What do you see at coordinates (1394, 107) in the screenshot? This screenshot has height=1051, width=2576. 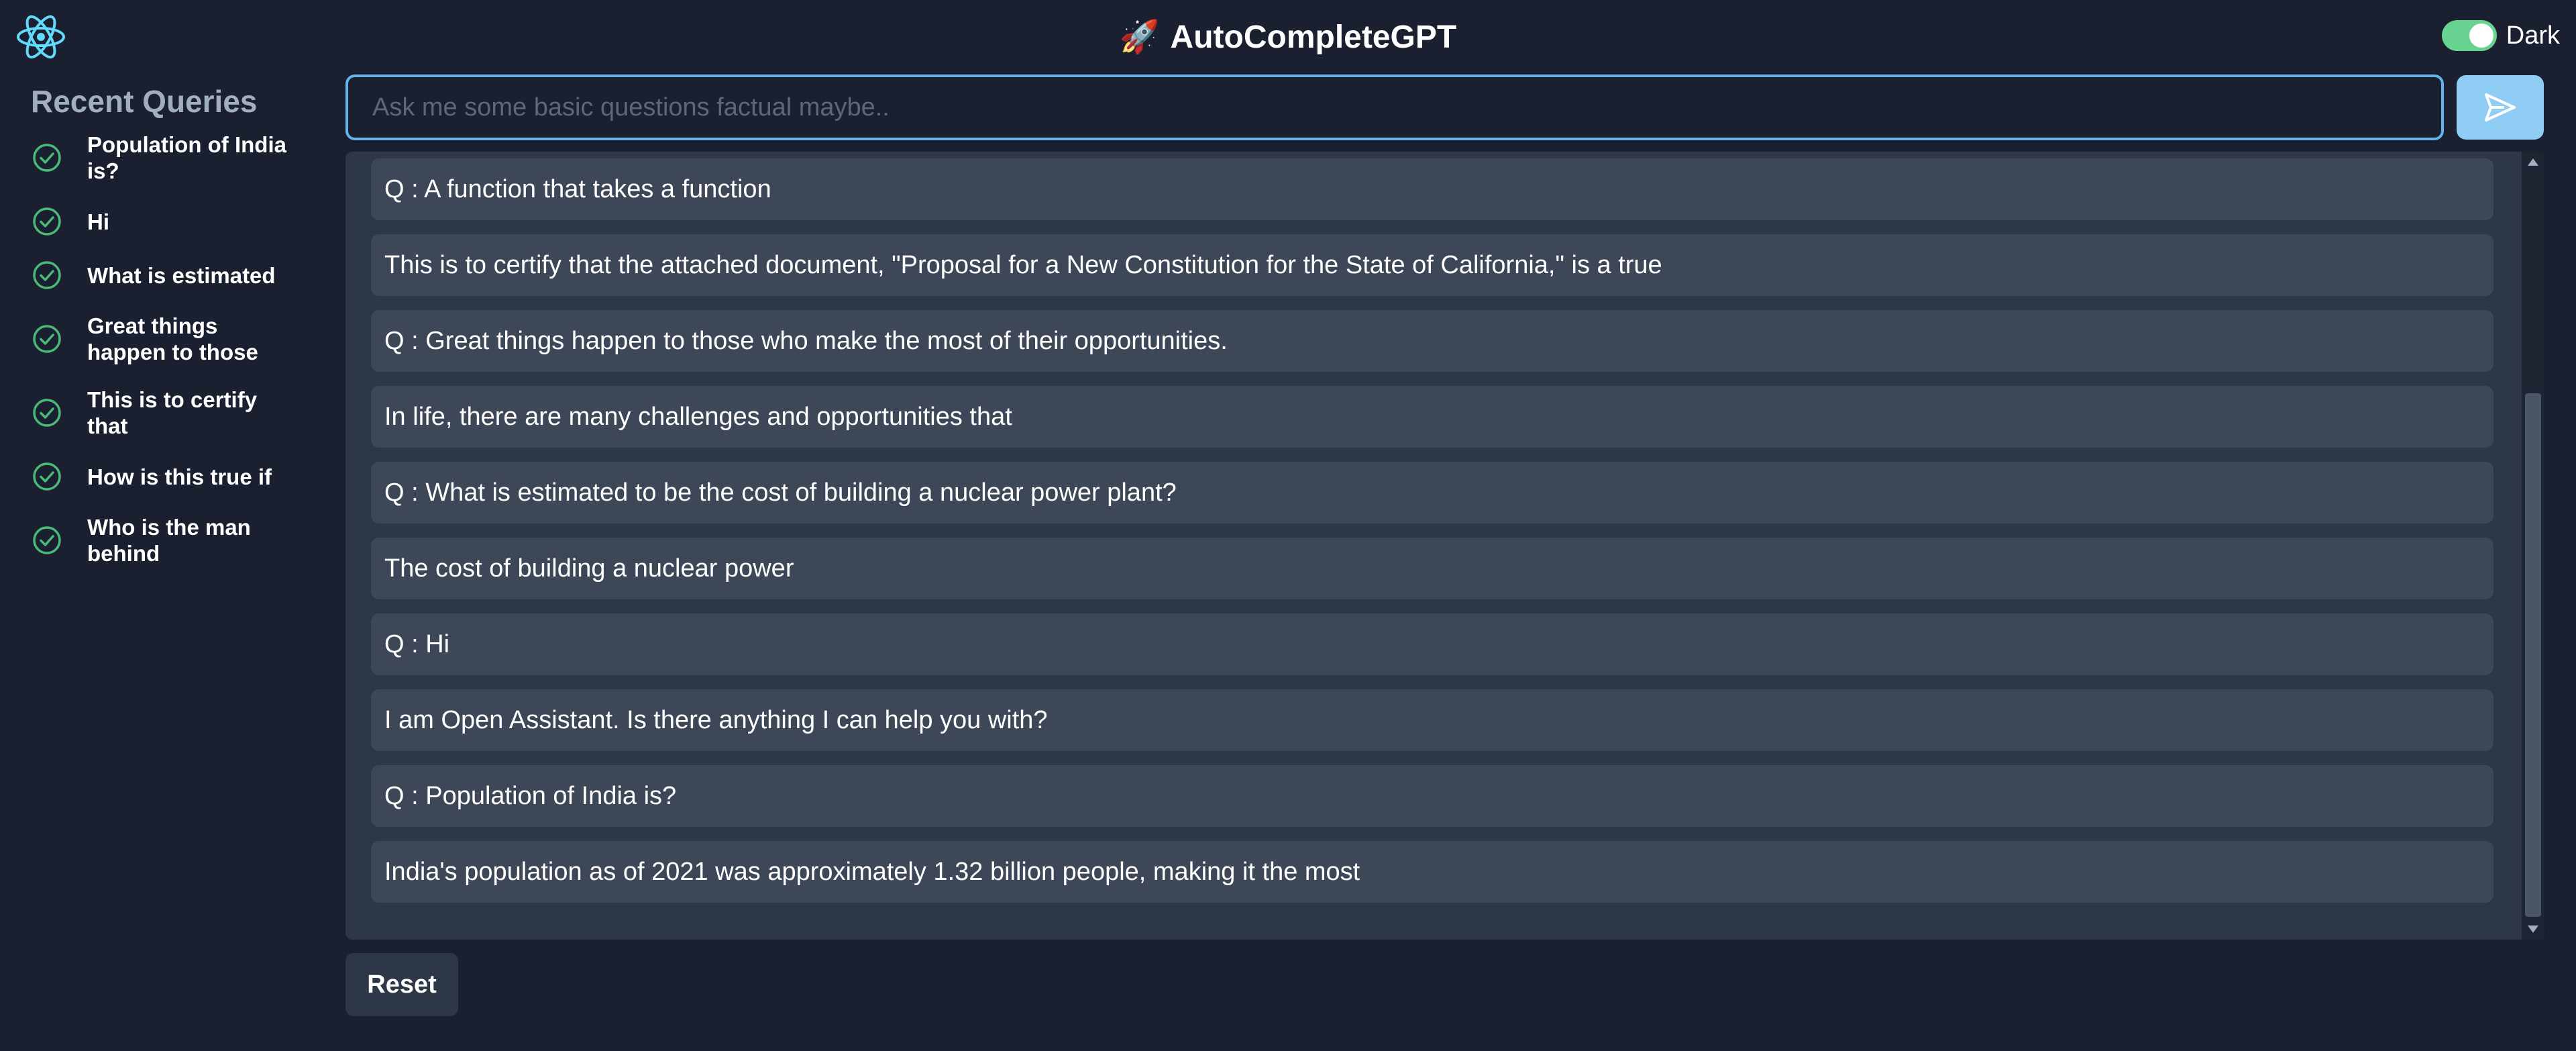 I see `search-input` at bounding box center [1394, 107].